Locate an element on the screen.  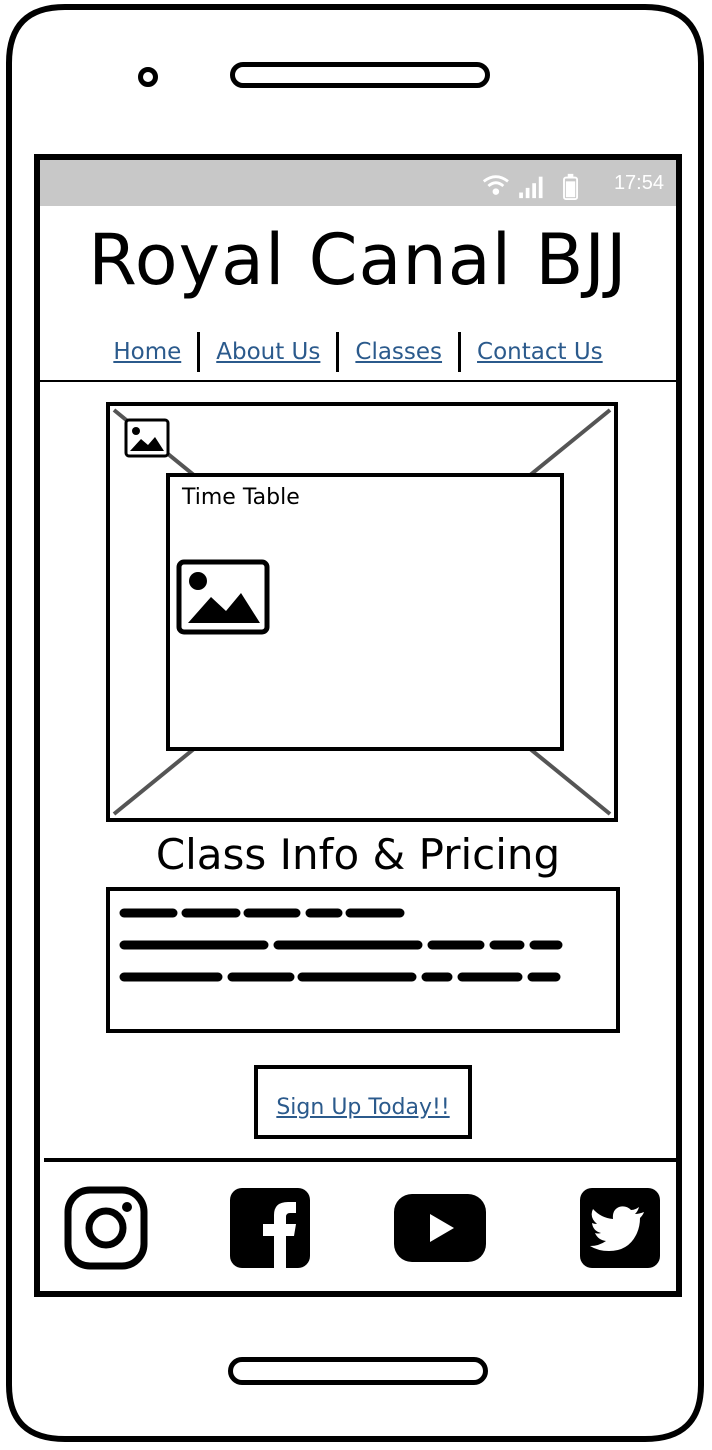
nav-about-us: About Us is located at coordinates (268, 352).